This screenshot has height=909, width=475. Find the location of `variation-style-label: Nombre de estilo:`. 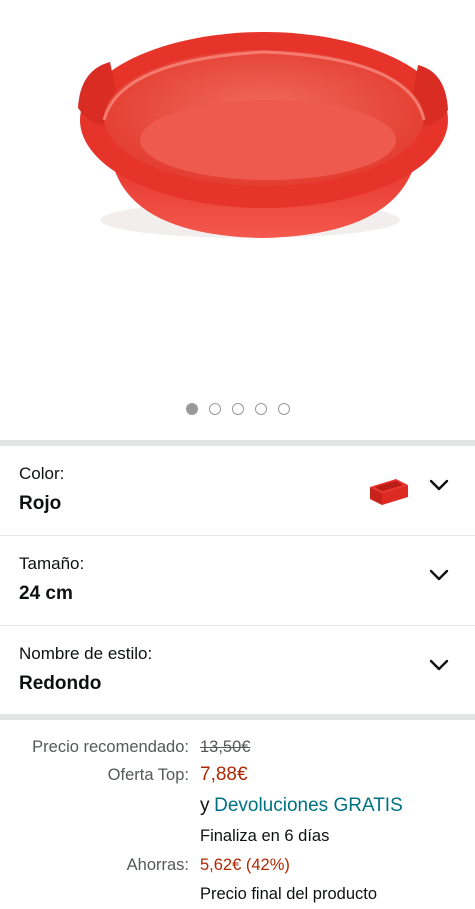

variation-style-label: Nombre de estilo: is located at coordinates (86, 653).